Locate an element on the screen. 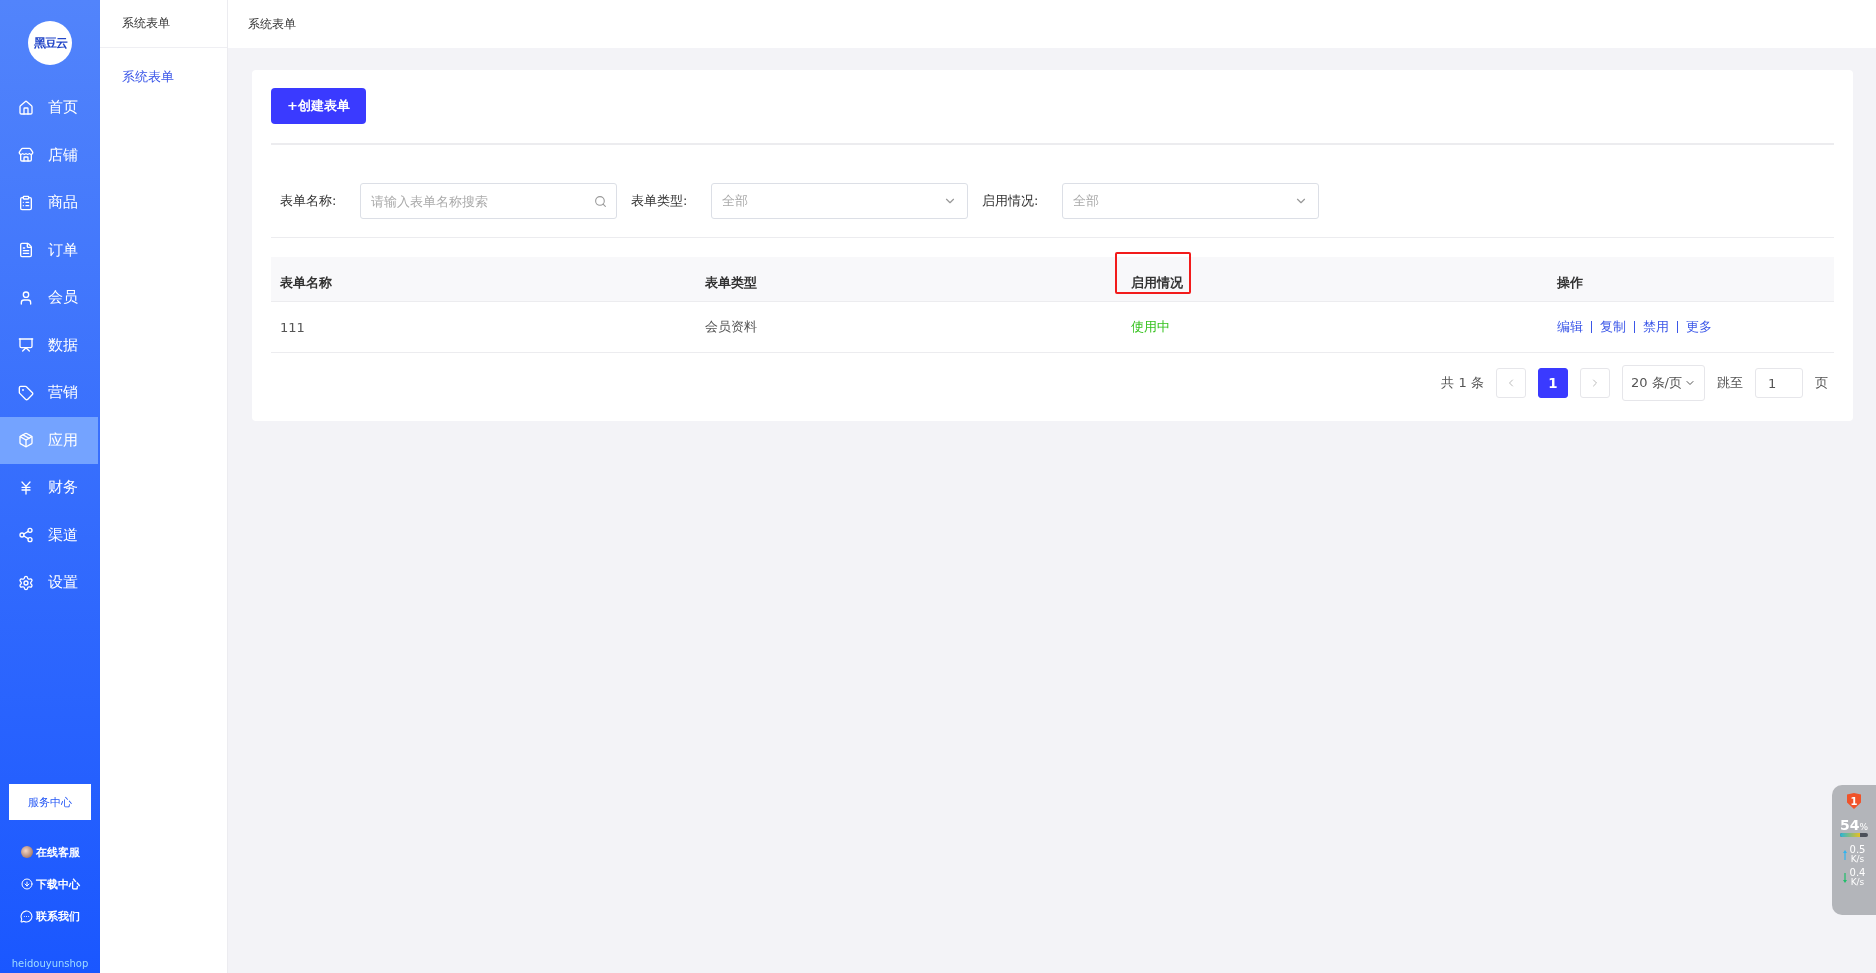 This screenshot has width=1876, height=973. prev-page-button is located at coordinates (1510, 383).